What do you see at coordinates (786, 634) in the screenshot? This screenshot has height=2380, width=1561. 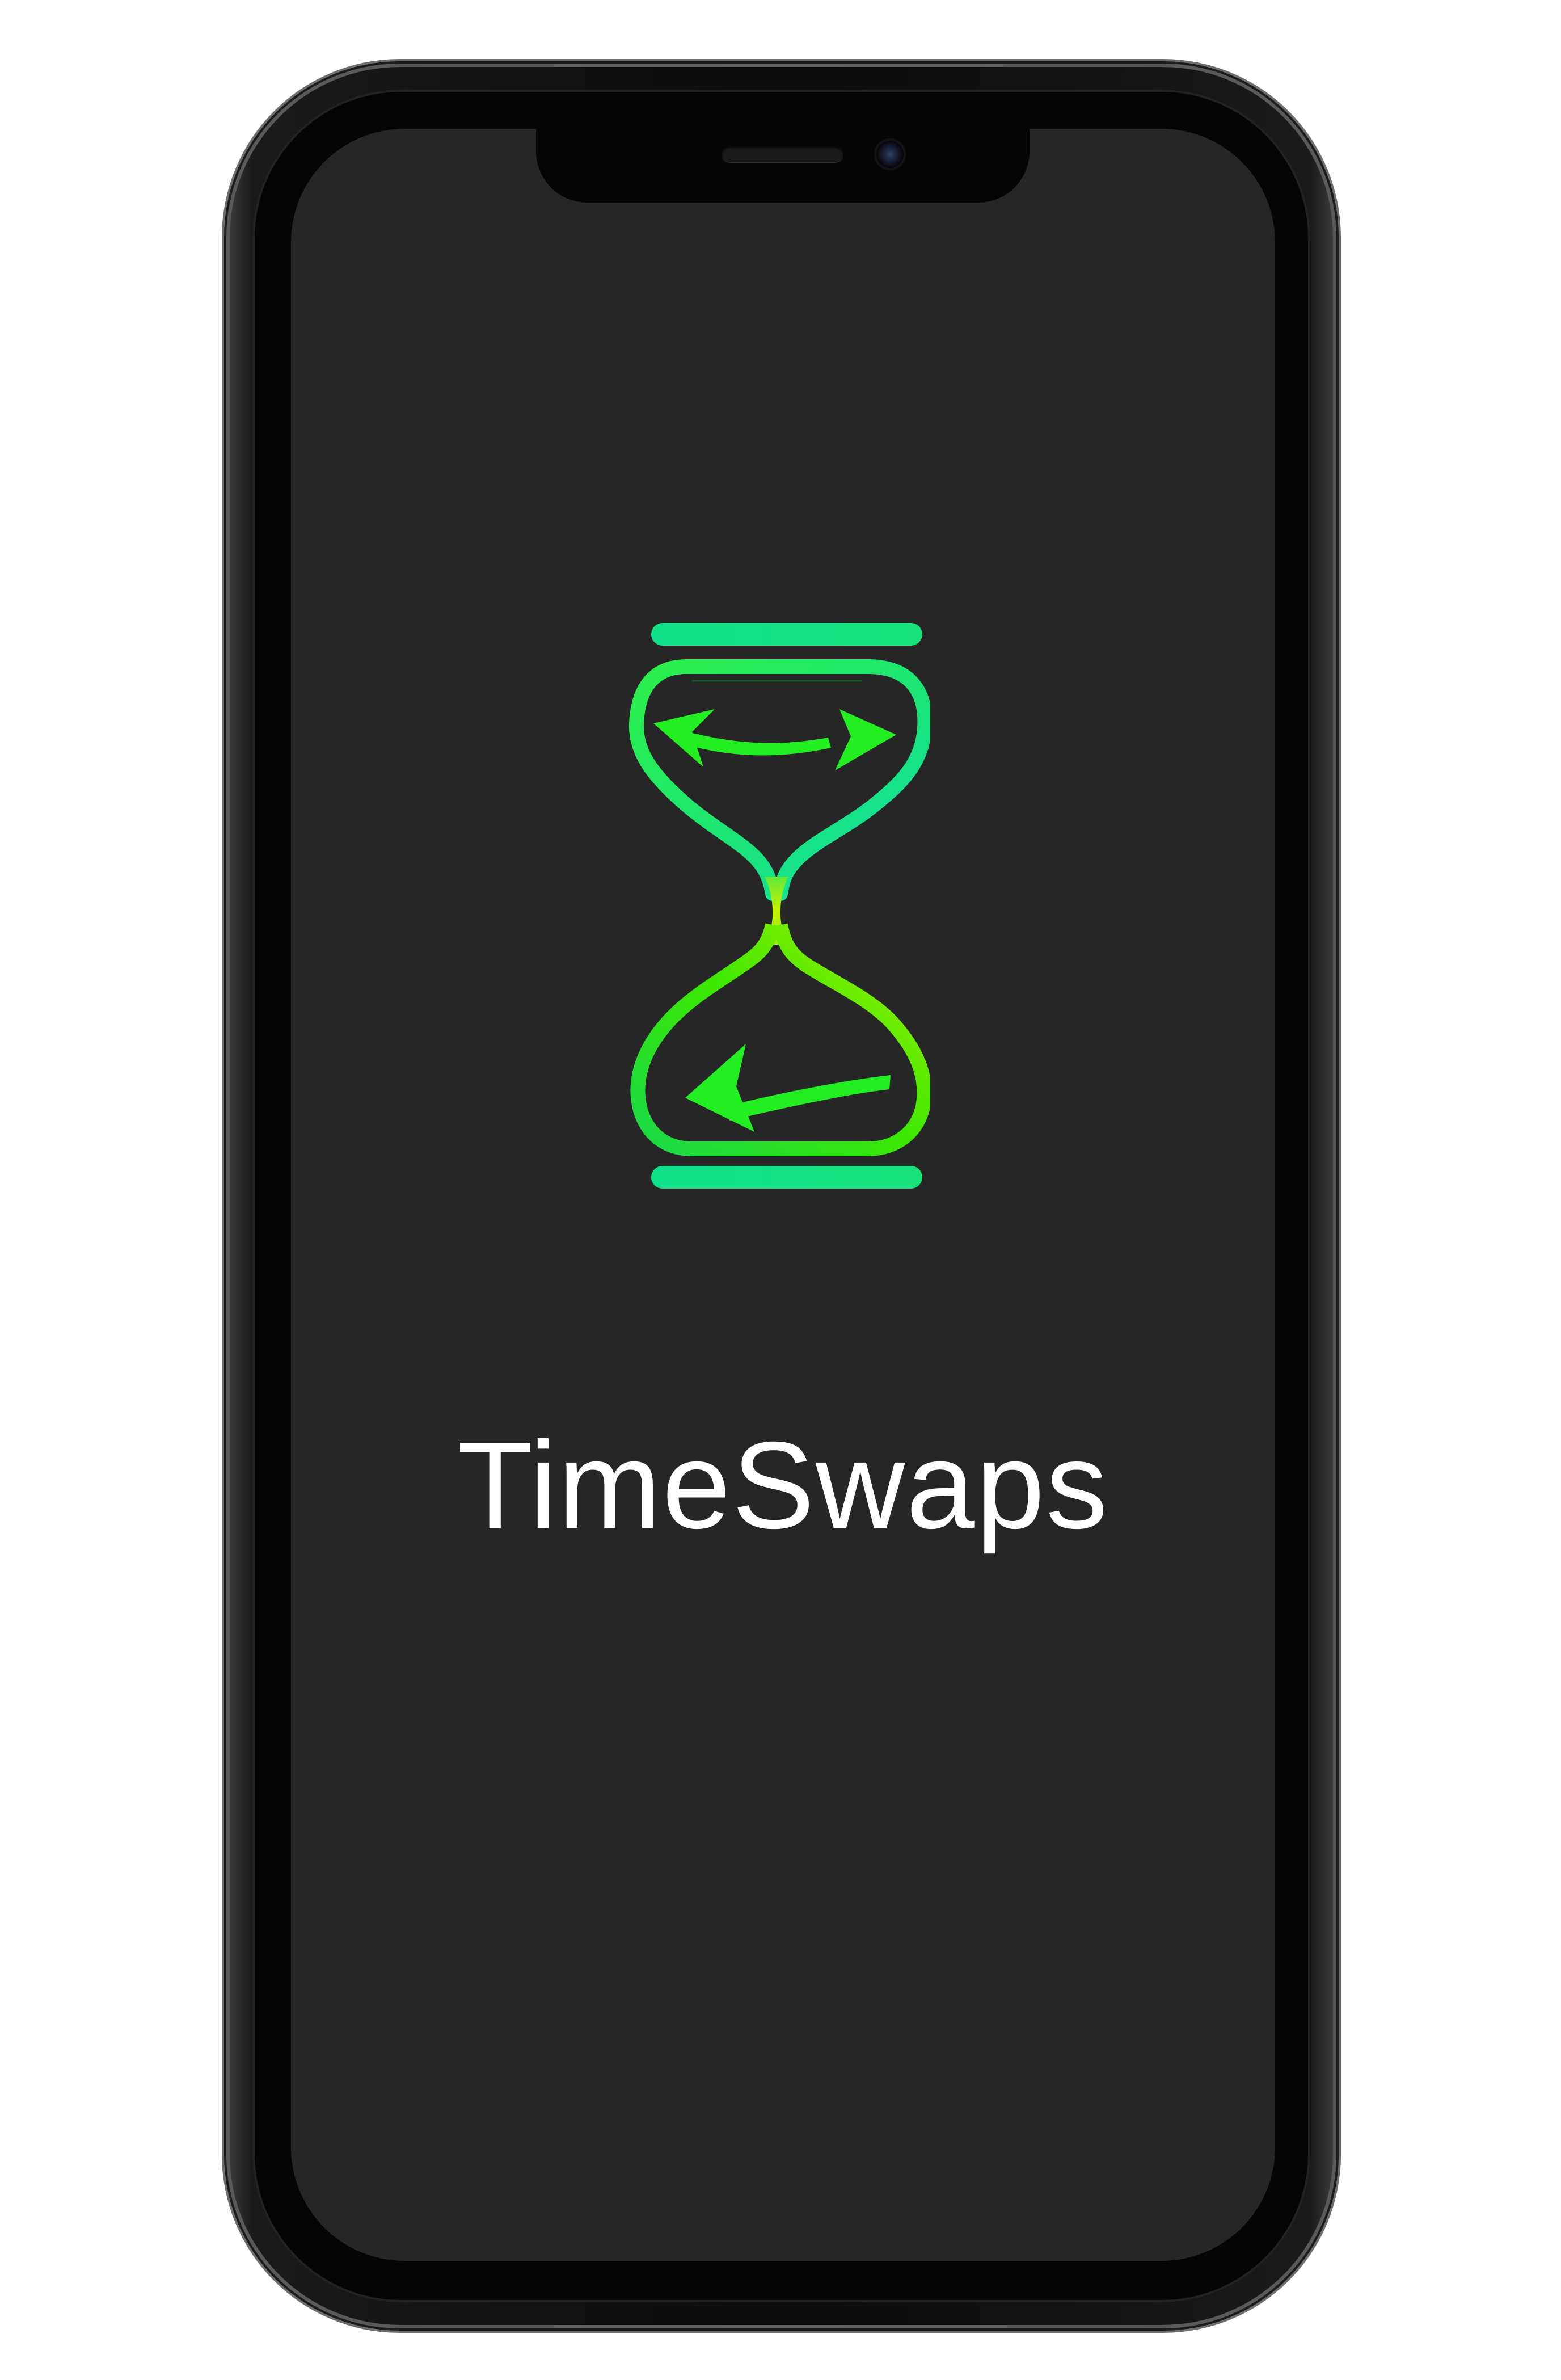 I see `hourglass-top-bar` at bounding box center [786, 634].